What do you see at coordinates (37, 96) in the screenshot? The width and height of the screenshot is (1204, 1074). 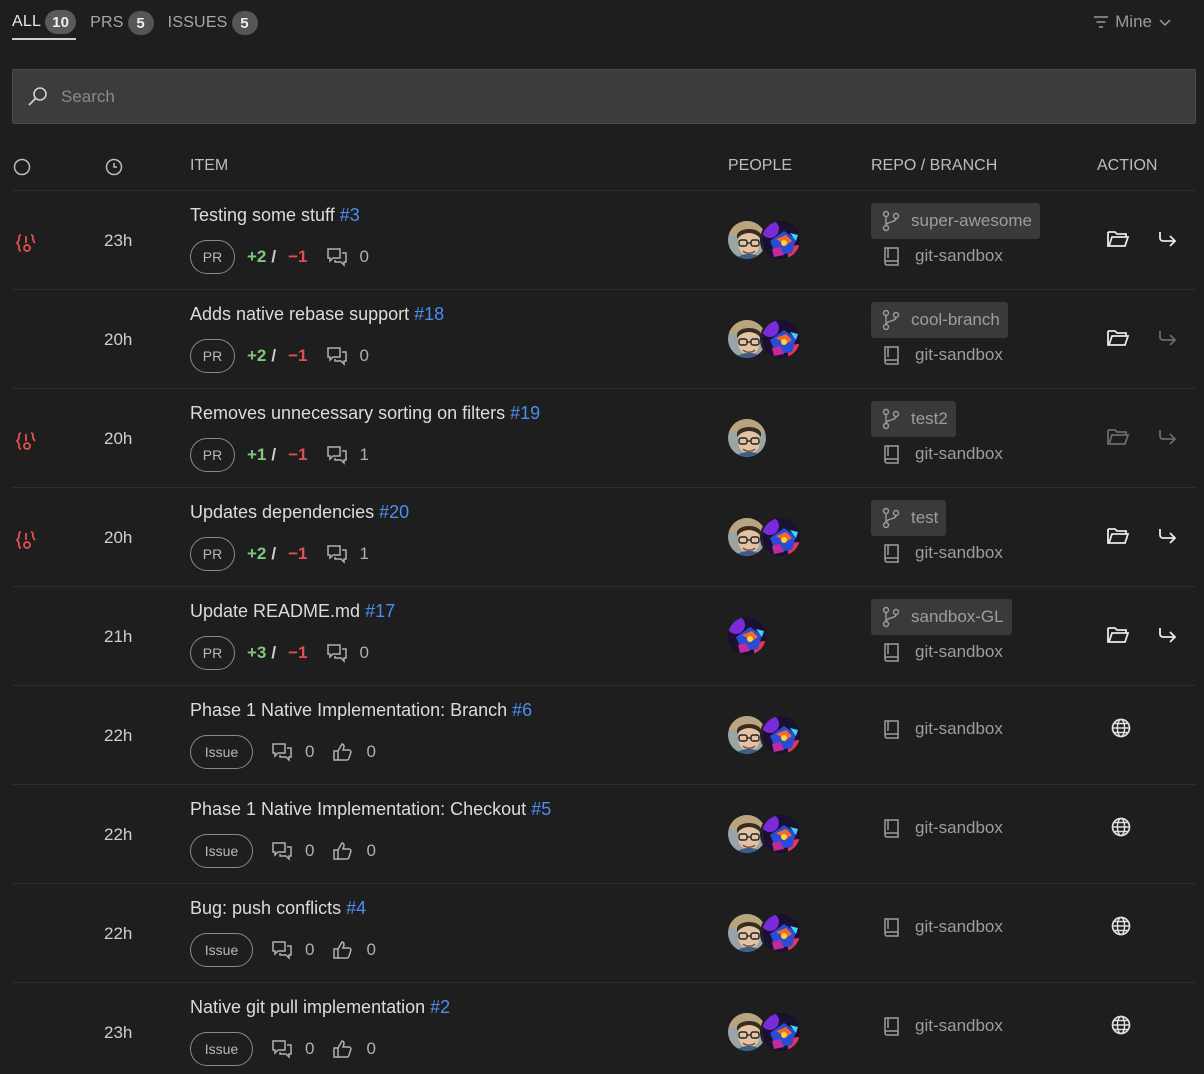 I see `search-icon` at bounding box center [37, 96].